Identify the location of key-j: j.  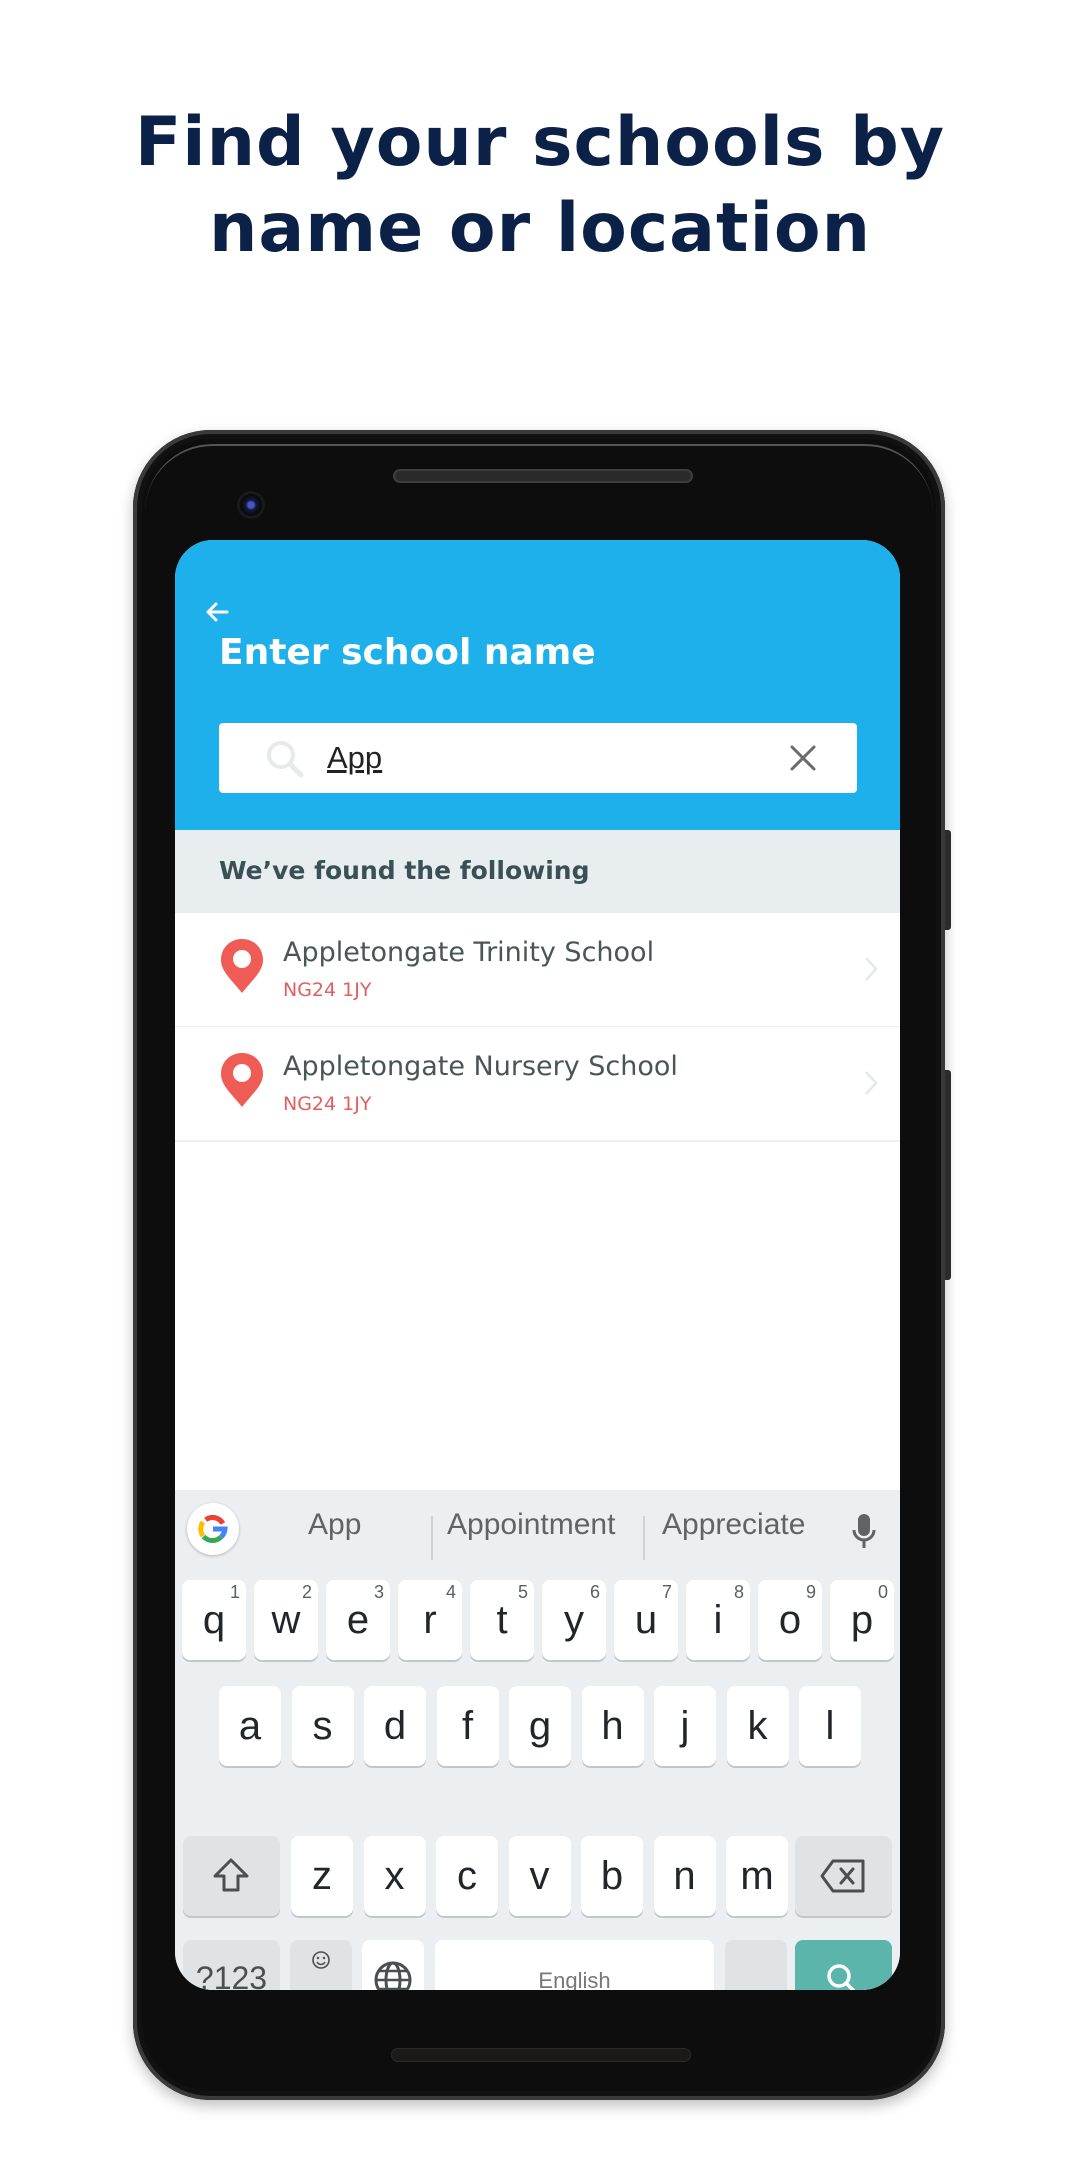
(685, 1726).